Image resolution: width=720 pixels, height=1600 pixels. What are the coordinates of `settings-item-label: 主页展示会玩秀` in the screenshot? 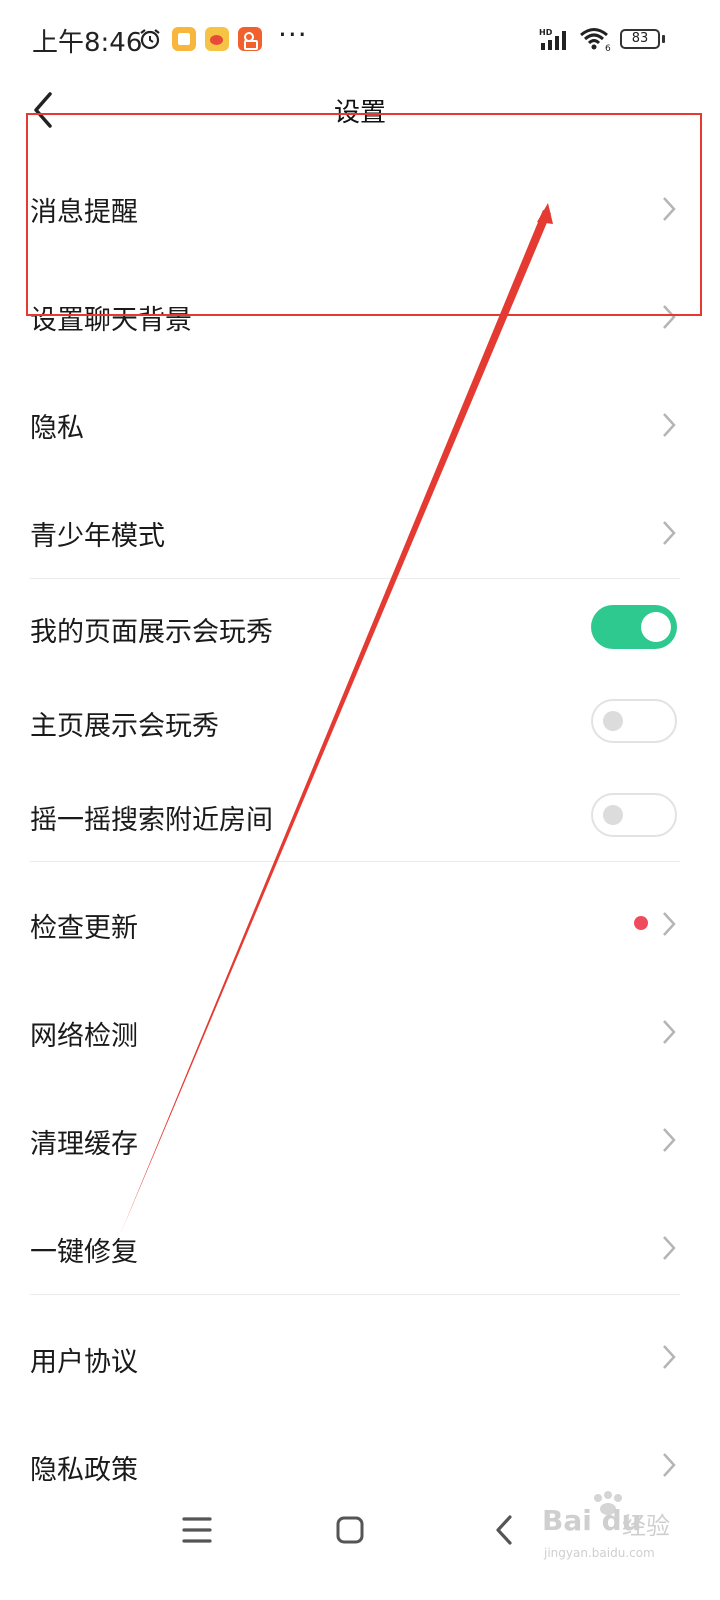 It's located at (124, 726).